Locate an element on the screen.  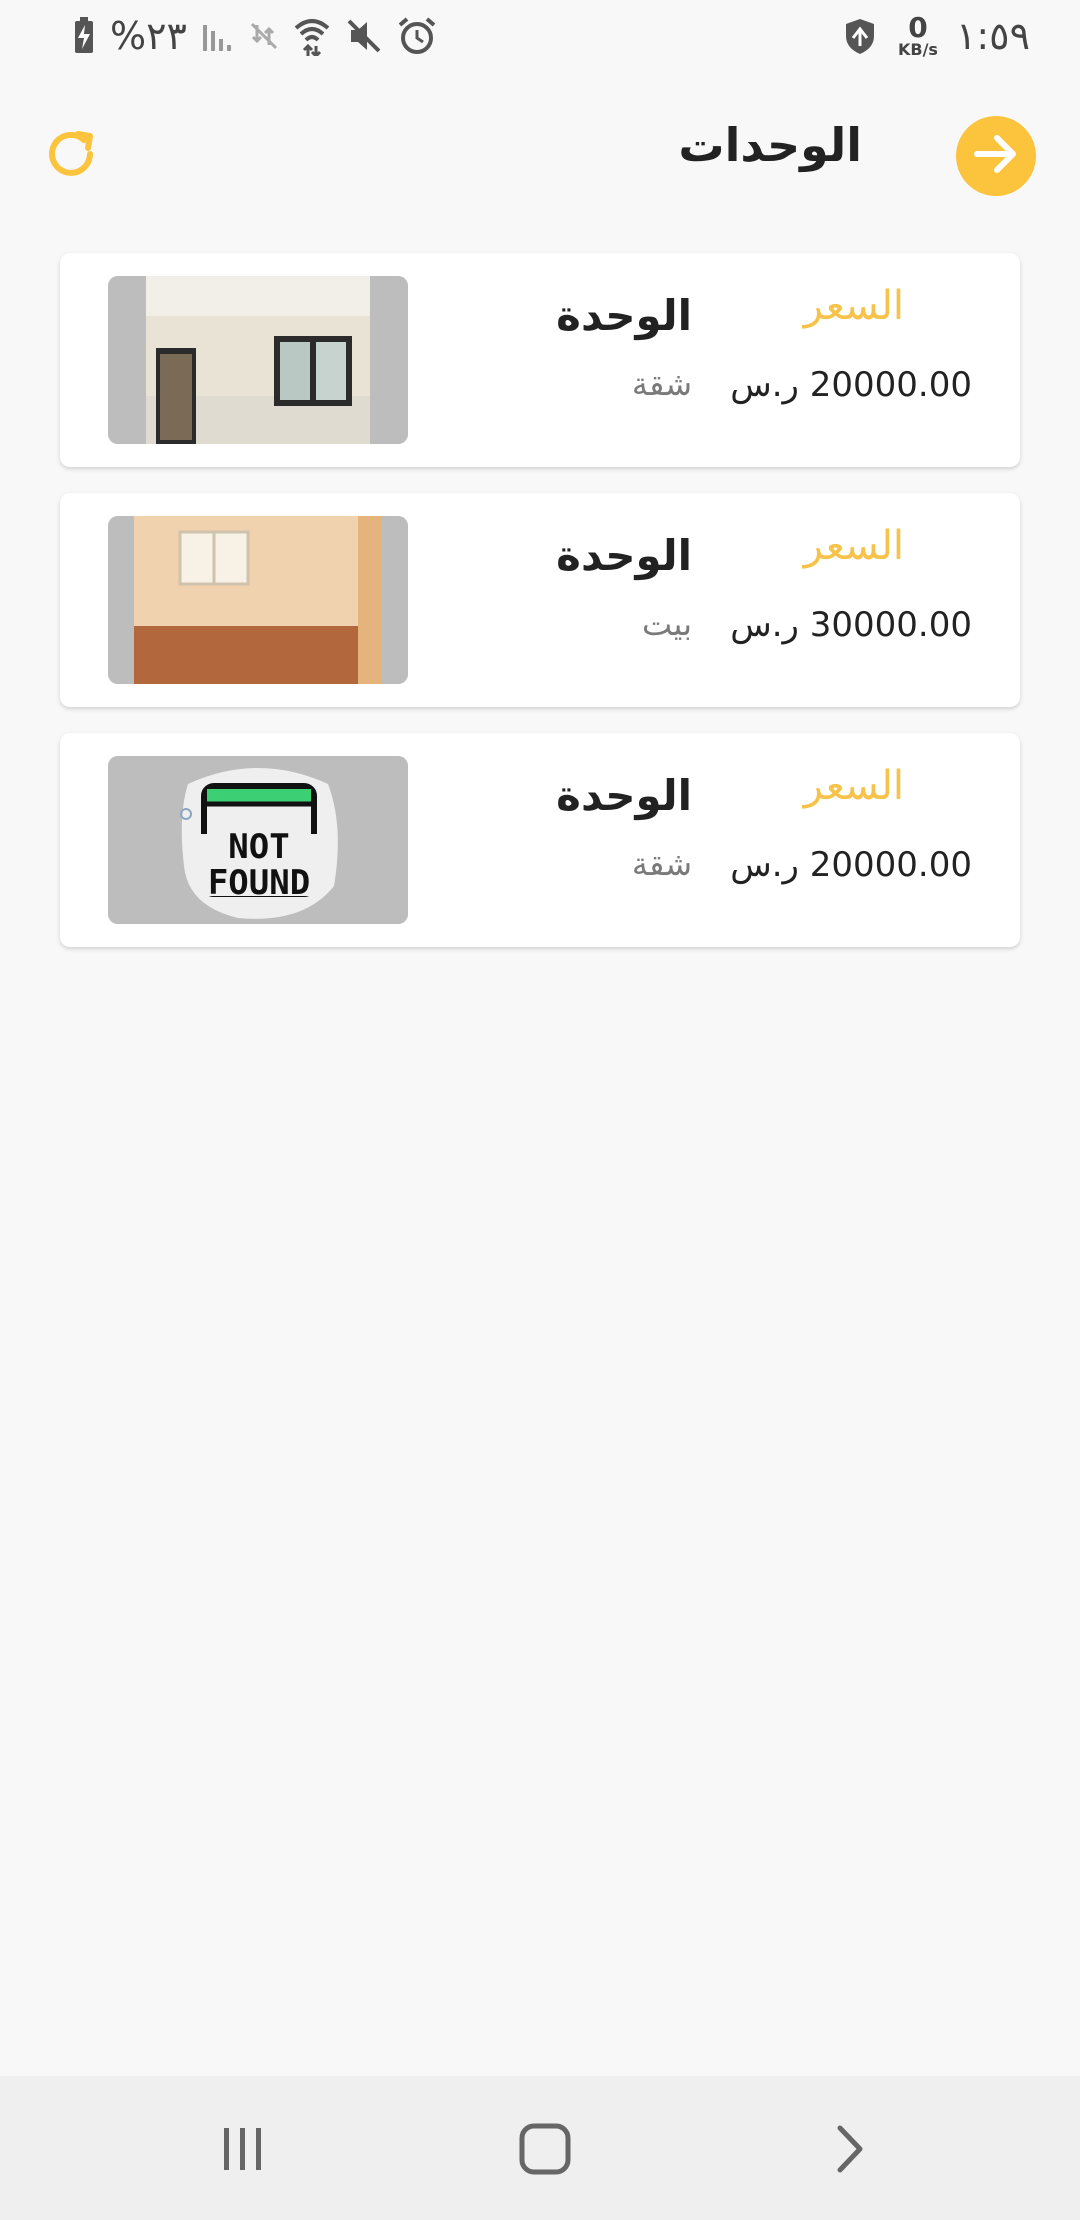
status-time: ١:٥٩ is located at coordinates (992, 36).